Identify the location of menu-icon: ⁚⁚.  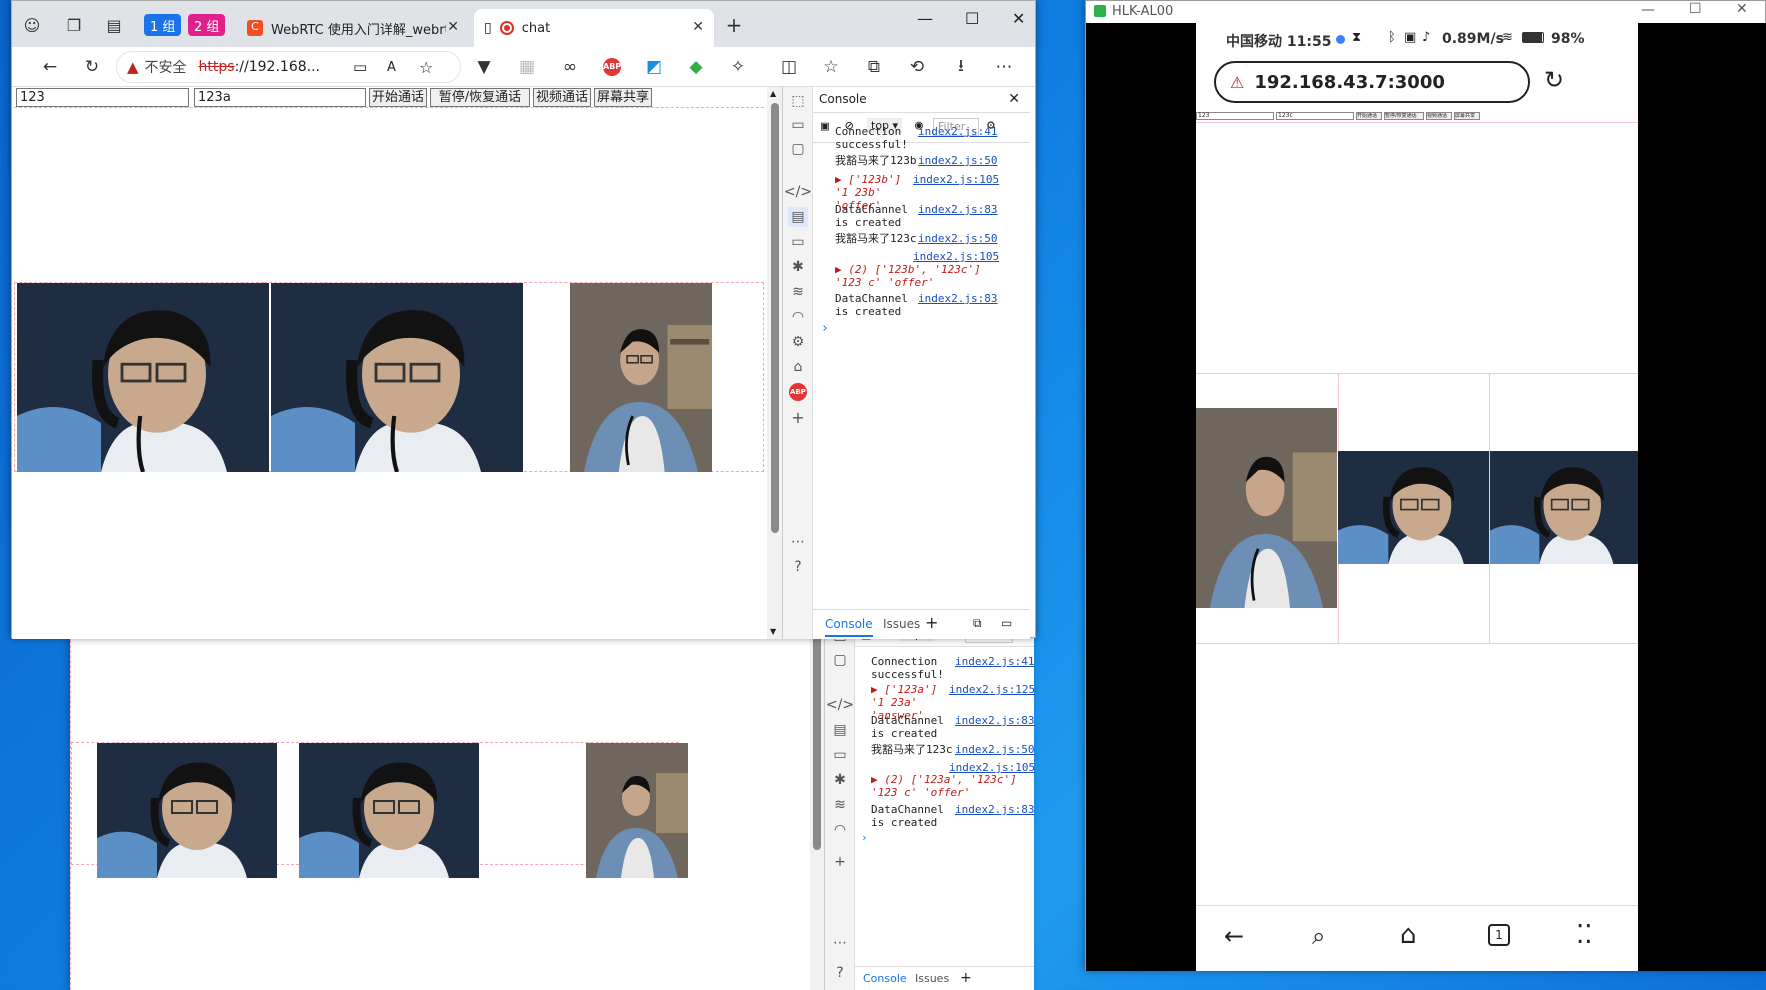
(1584, 935).